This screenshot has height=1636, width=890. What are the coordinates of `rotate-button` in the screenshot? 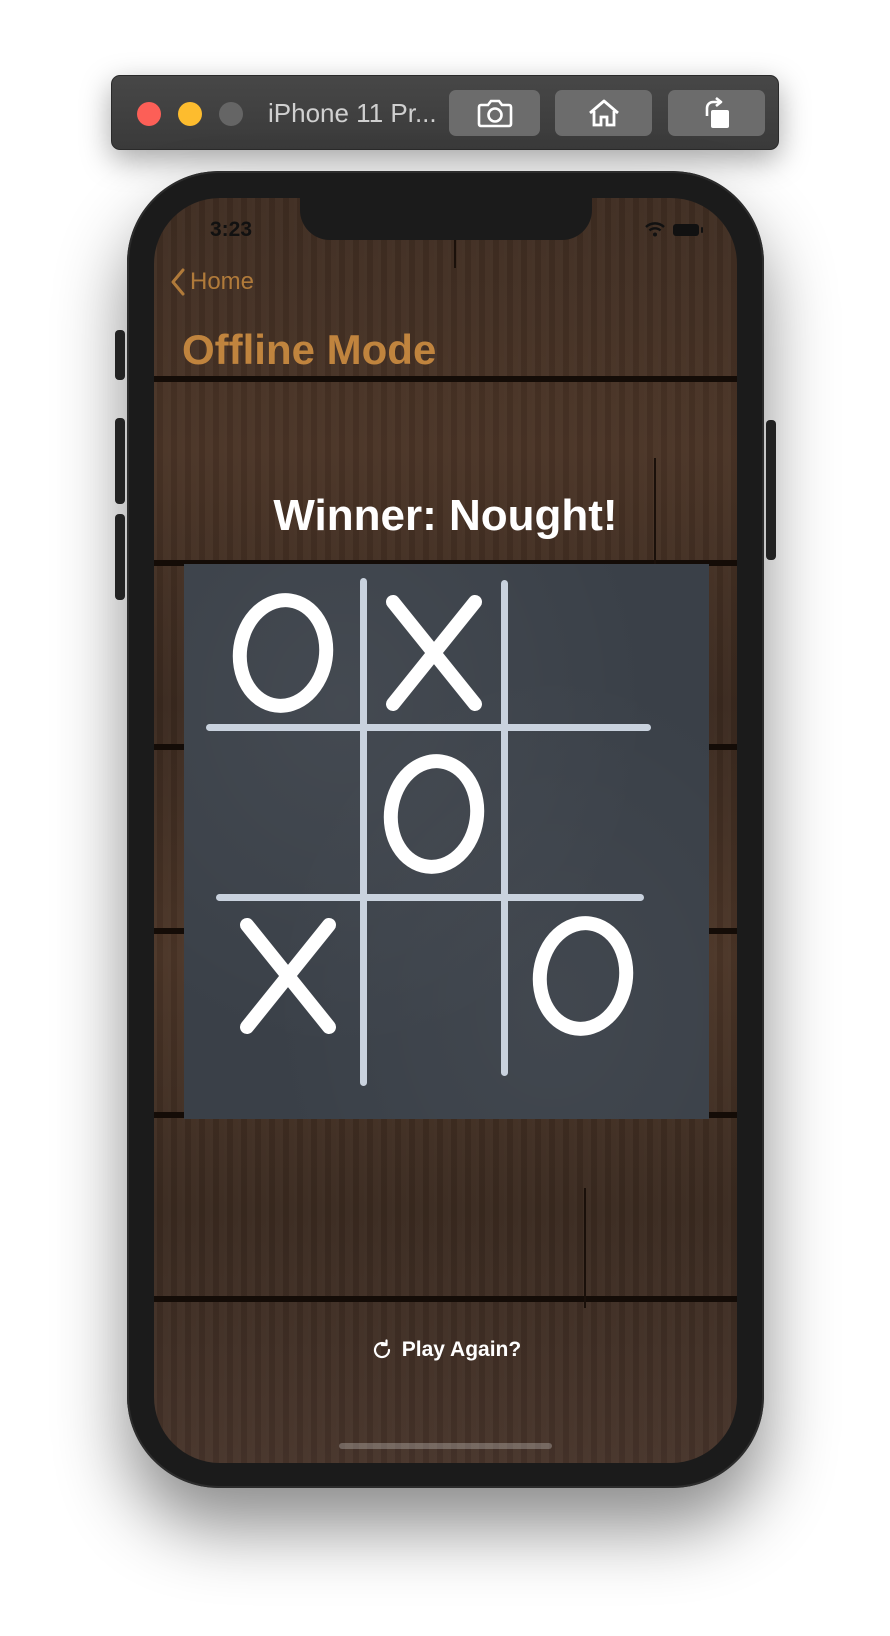 It's located at (716, 113).